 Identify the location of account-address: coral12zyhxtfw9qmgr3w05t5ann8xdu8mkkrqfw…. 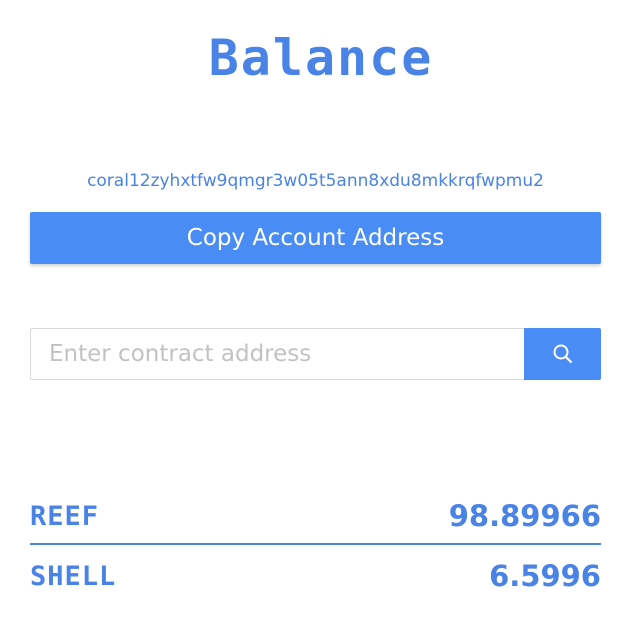
(315, 181).